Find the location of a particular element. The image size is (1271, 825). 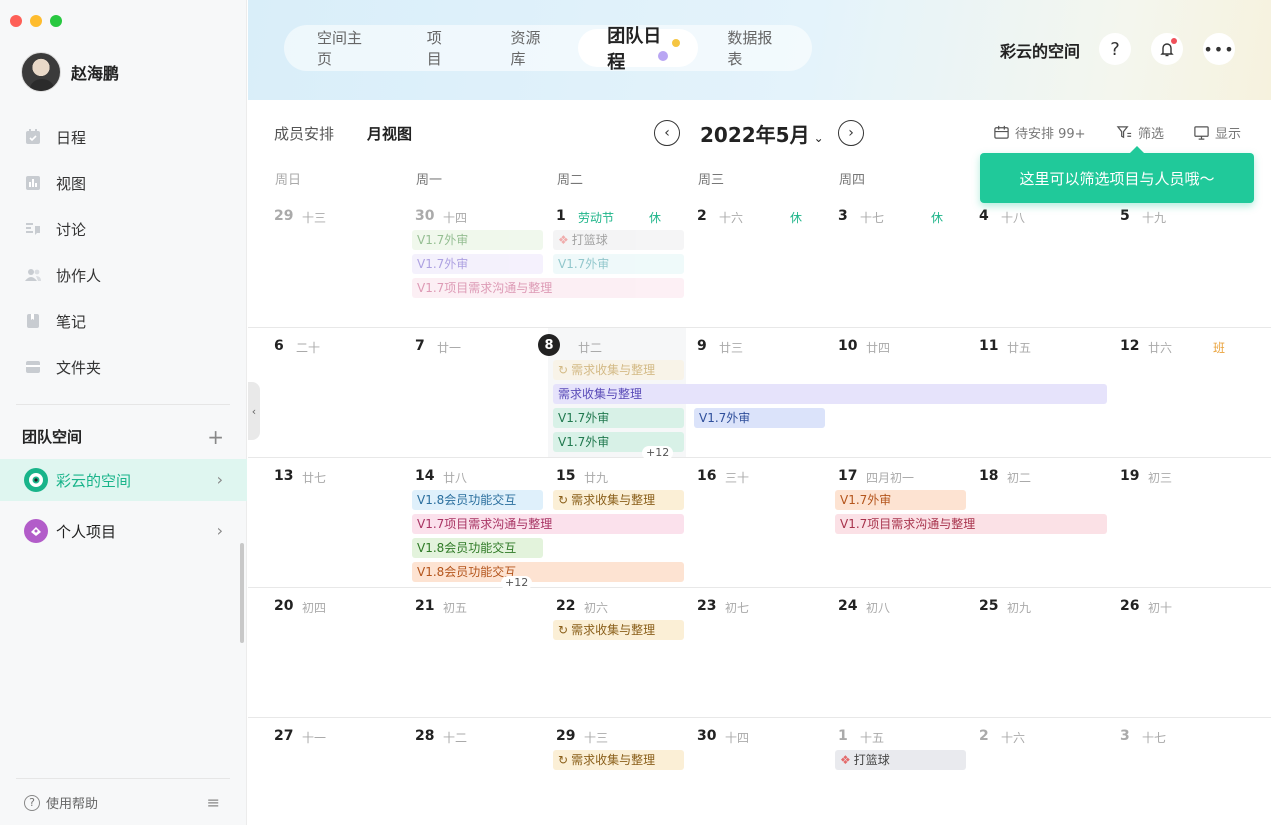

calendar-day-cell: 1 劳动节 休 is located at coordinates (600, 213).